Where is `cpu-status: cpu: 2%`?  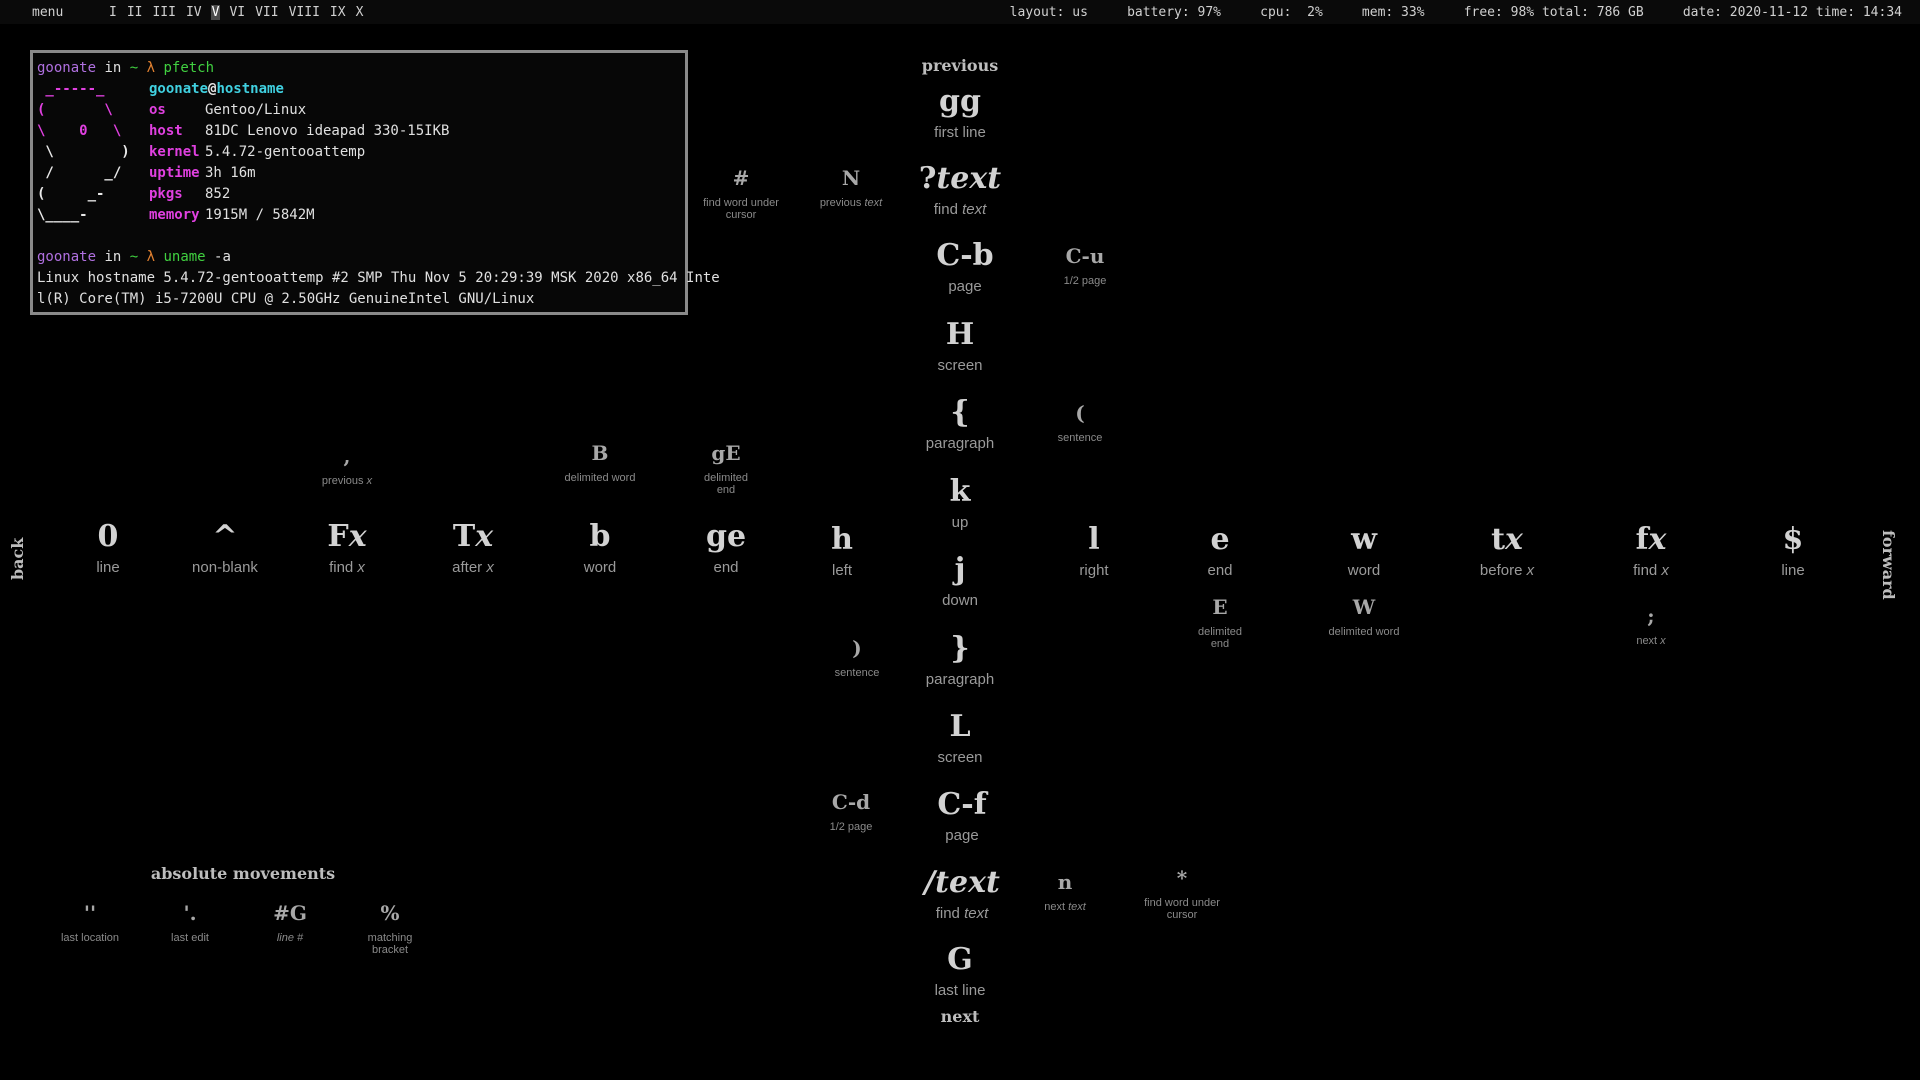
cpu-status: cpu: 2% is located at coordinates (1291, 12).